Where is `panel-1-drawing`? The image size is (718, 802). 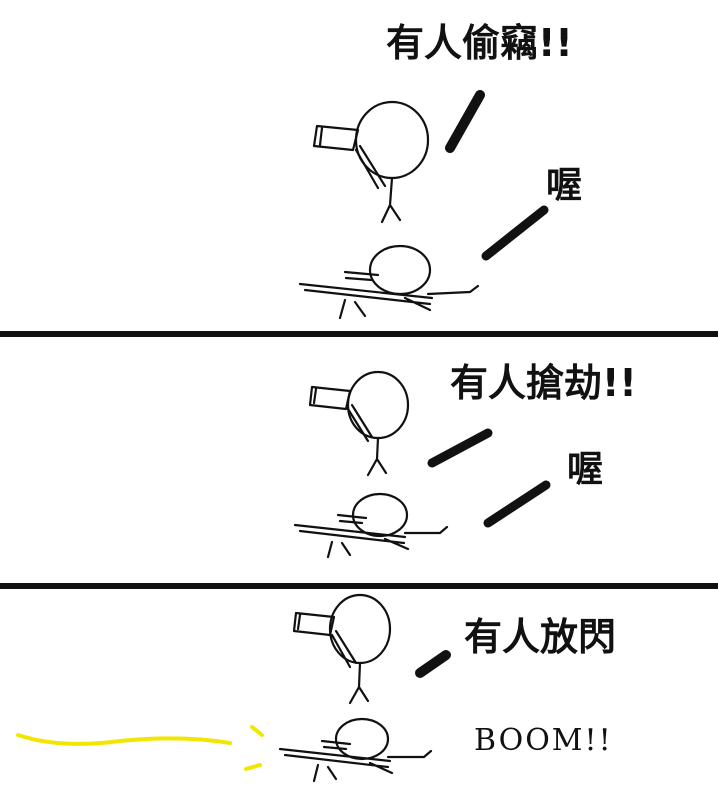
panel-1-drawing is located at coordinates (423, 205).